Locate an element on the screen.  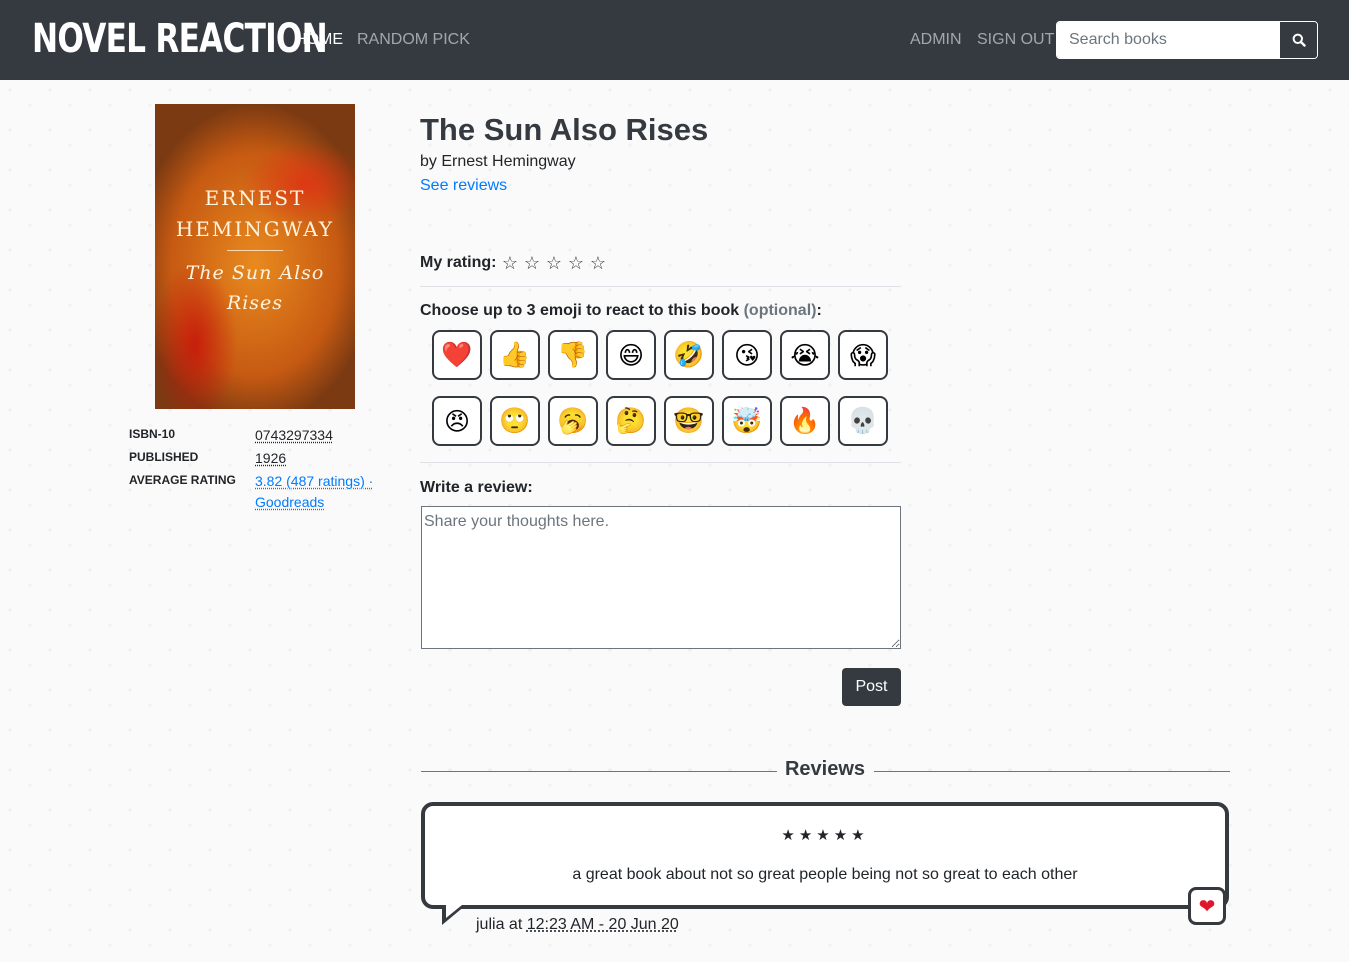
emoji-crying-button: 😭 is located at coordinates (805, 355).